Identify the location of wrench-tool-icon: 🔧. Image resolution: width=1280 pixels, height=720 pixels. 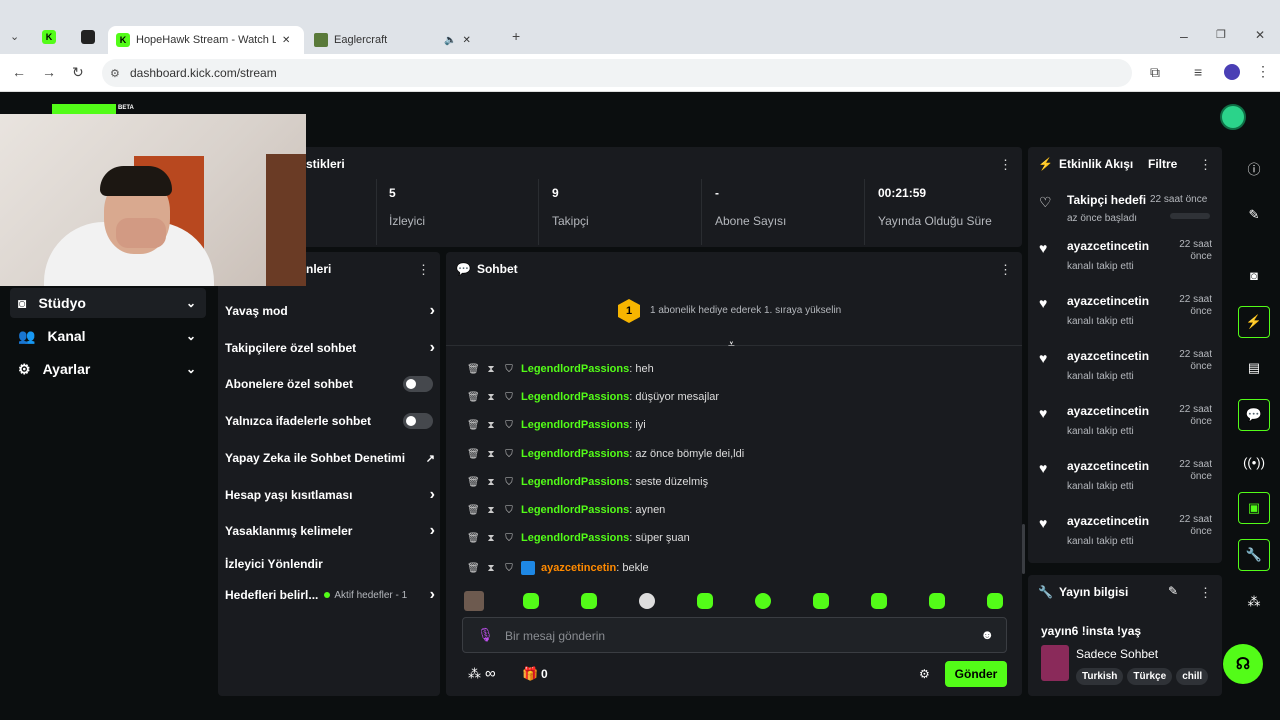
(1254, 555).